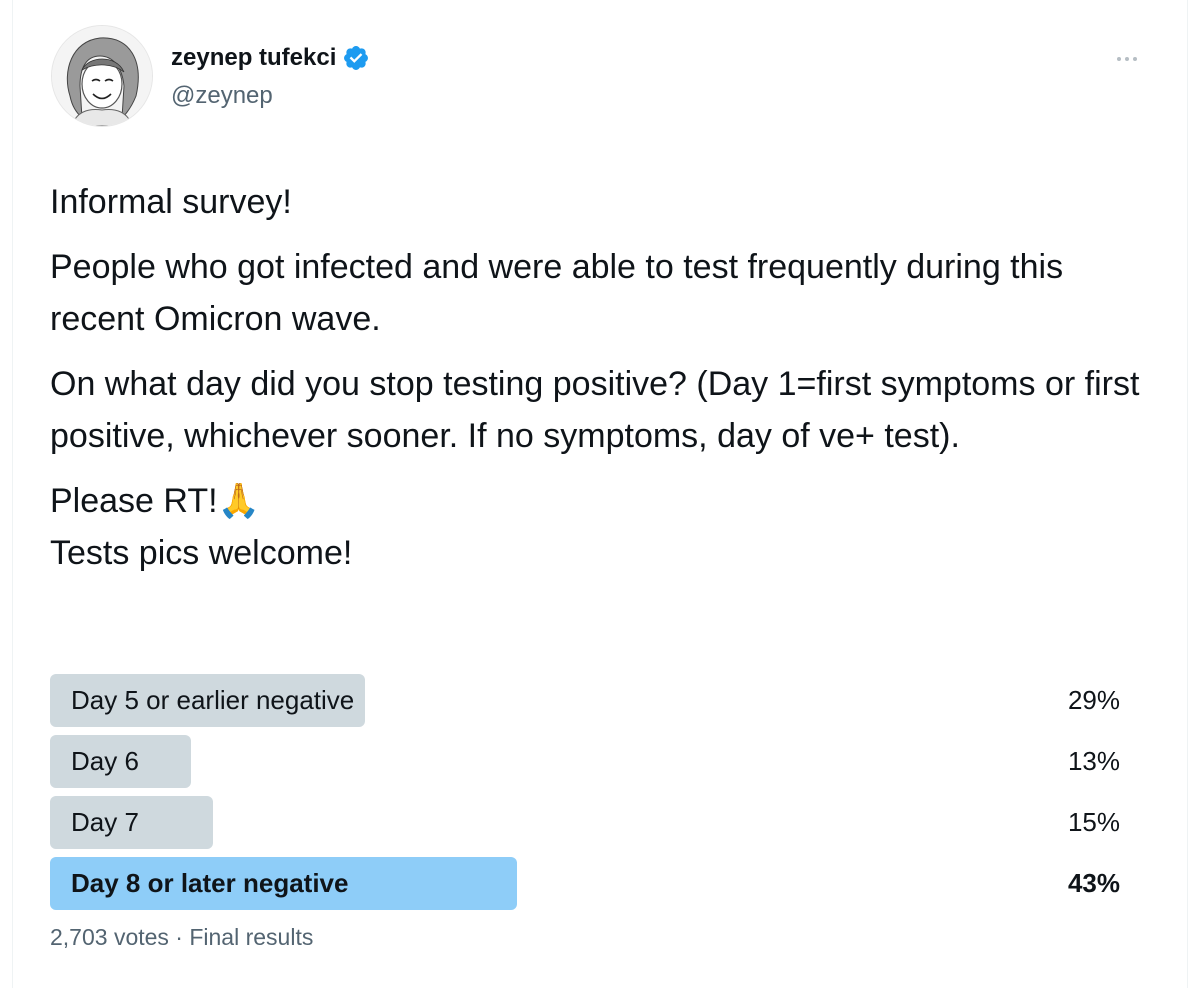 The image size is (1200, 988). I want to click on poll-option: Day 6 13%, so click(585, 761).